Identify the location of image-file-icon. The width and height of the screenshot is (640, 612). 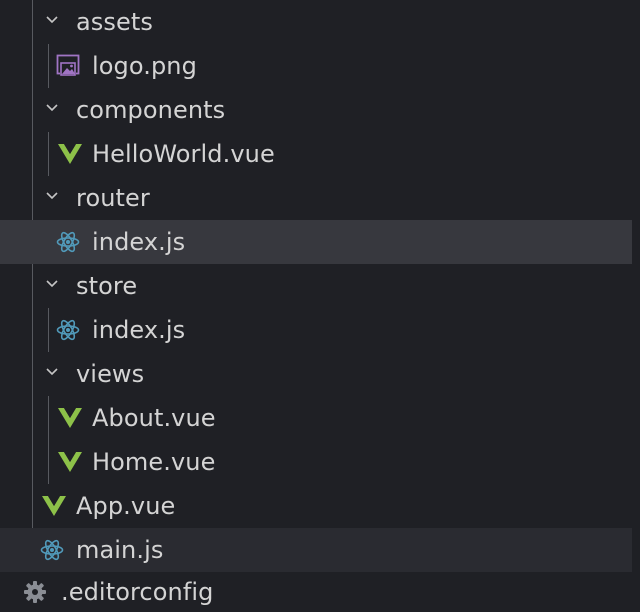
(68, 66).